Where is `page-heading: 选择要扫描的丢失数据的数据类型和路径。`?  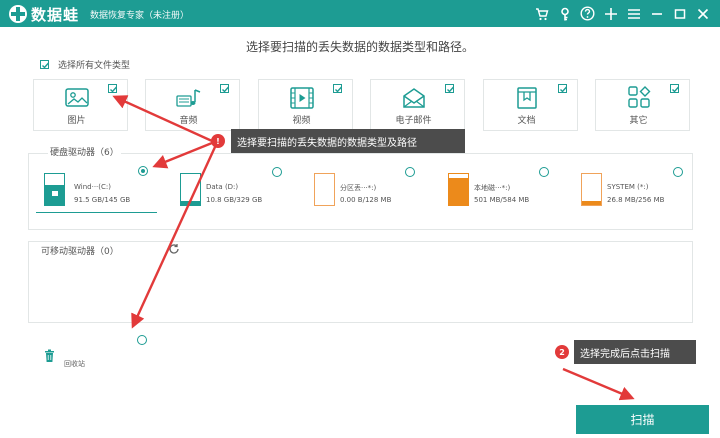
page-heading: 选择要扫描的丢失数据的数据类型和路径。 is located at coordinates (359, 47).